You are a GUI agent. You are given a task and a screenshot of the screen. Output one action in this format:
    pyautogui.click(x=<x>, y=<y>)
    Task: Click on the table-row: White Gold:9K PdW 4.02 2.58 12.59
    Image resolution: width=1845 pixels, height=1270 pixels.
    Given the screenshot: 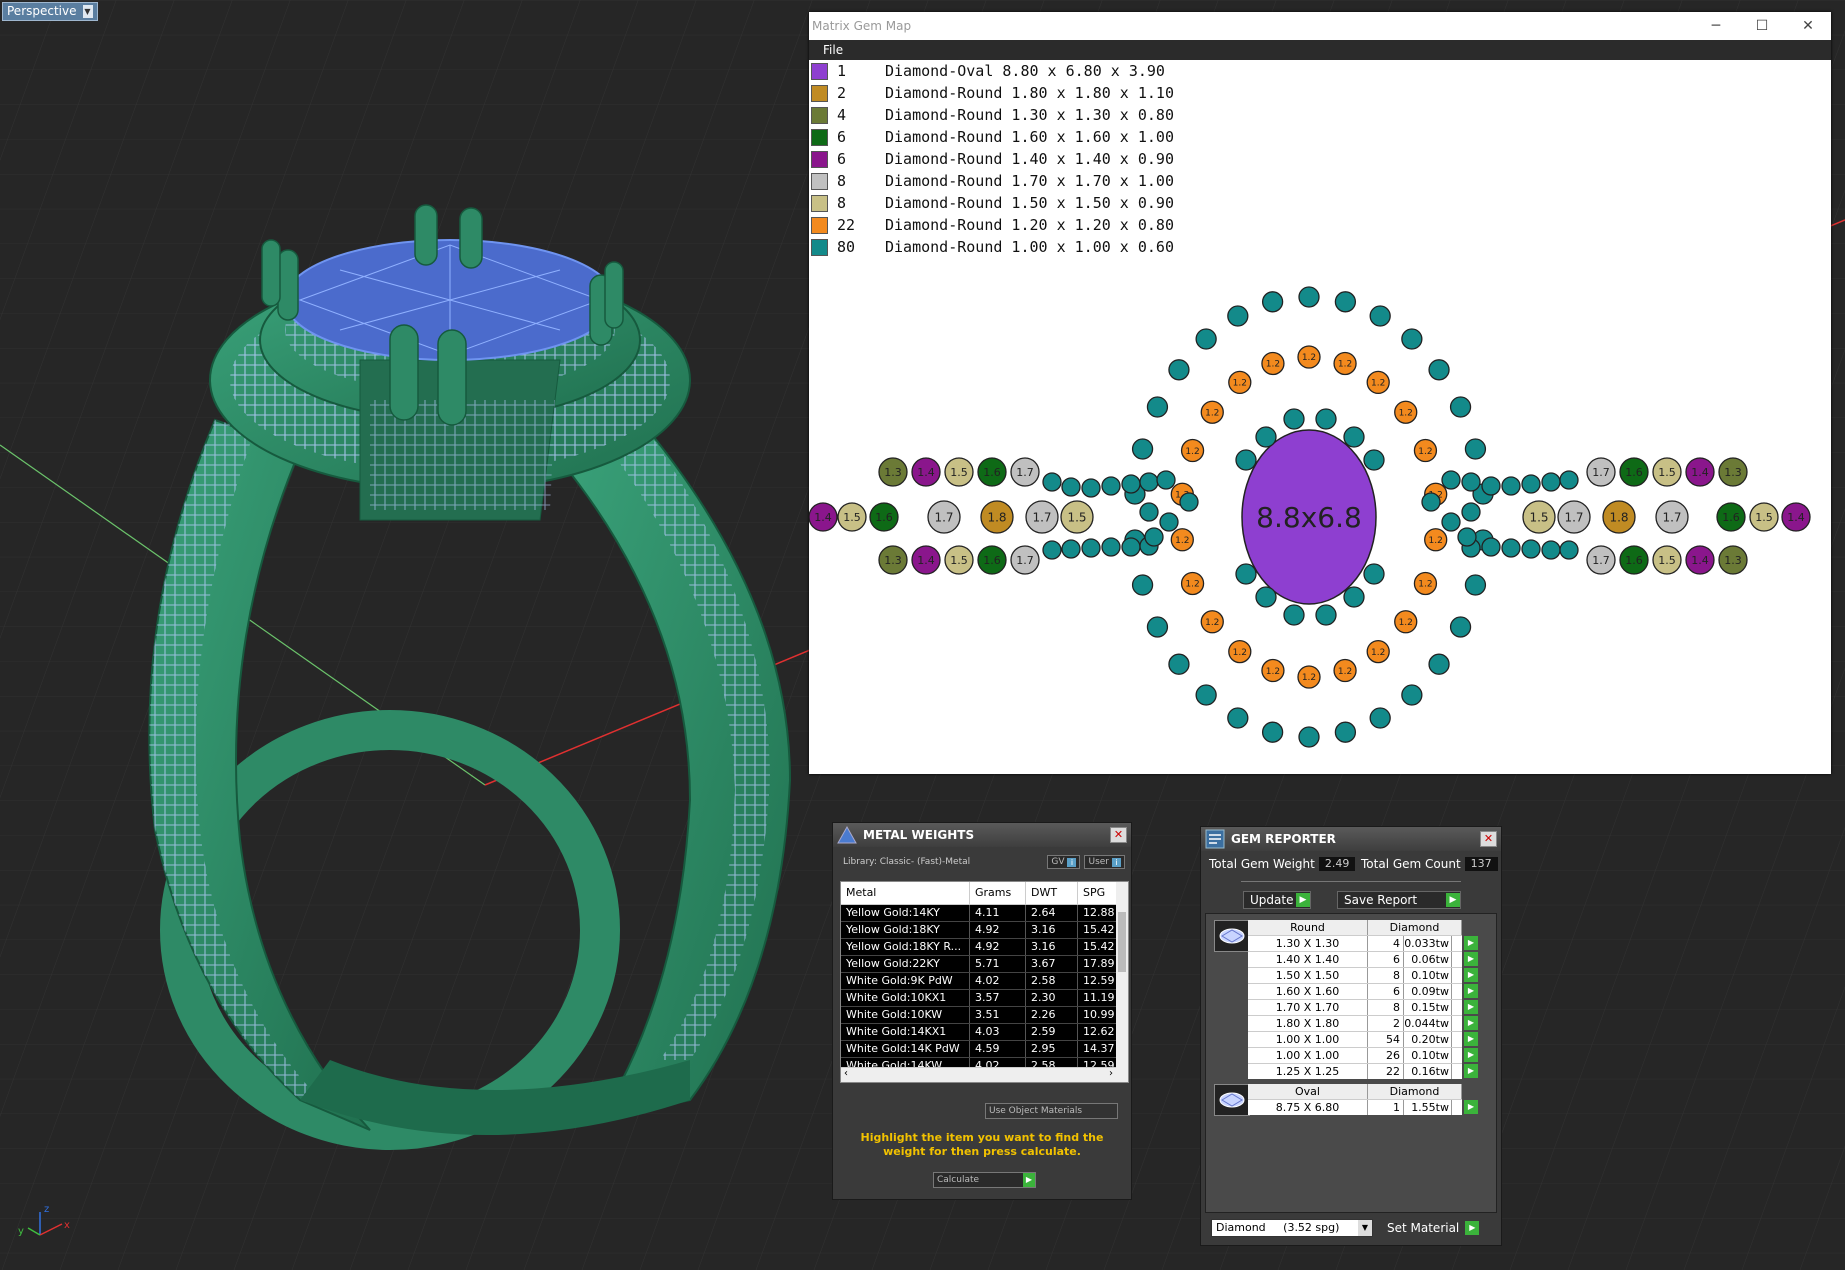 What is the action you would take?
    pyautogui.click(x=984, y=981)
    